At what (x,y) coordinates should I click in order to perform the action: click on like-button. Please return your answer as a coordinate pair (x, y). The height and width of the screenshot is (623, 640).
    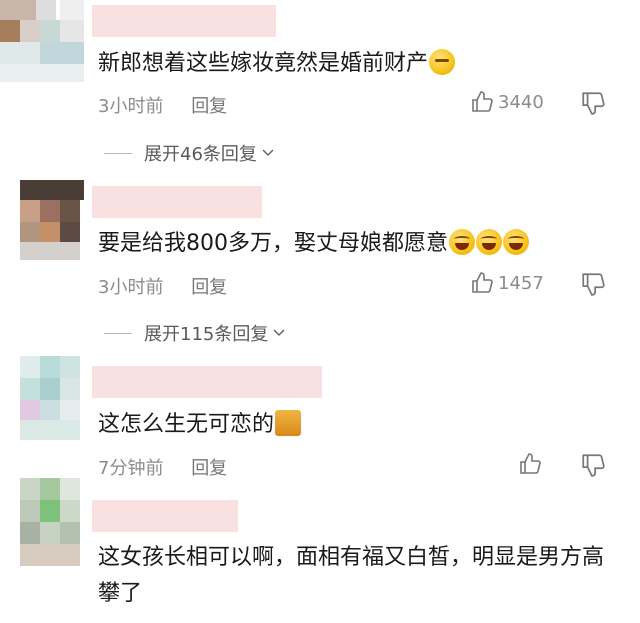
    Looking at the image, I should click on (532, 464).